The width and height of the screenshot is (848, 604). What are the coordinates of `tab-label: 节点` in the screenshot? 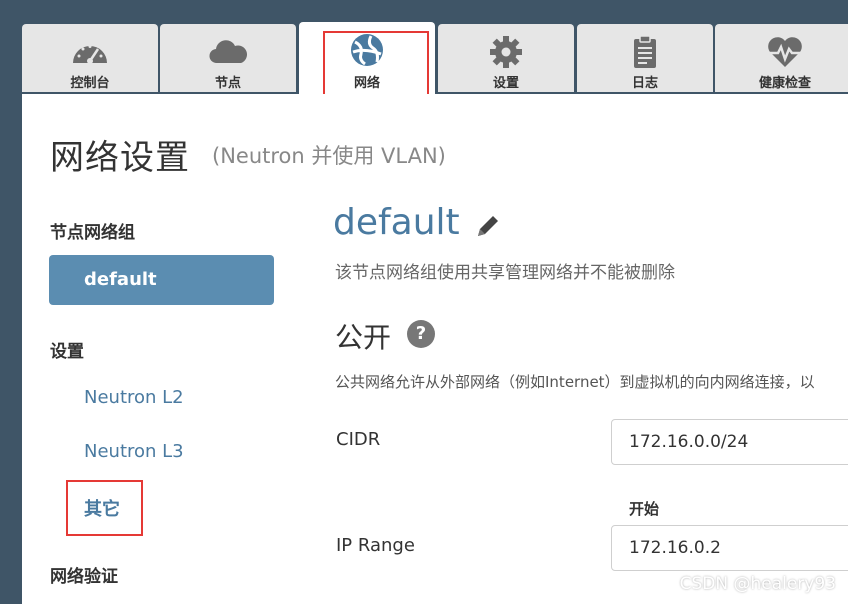 It's located at (227, 83).